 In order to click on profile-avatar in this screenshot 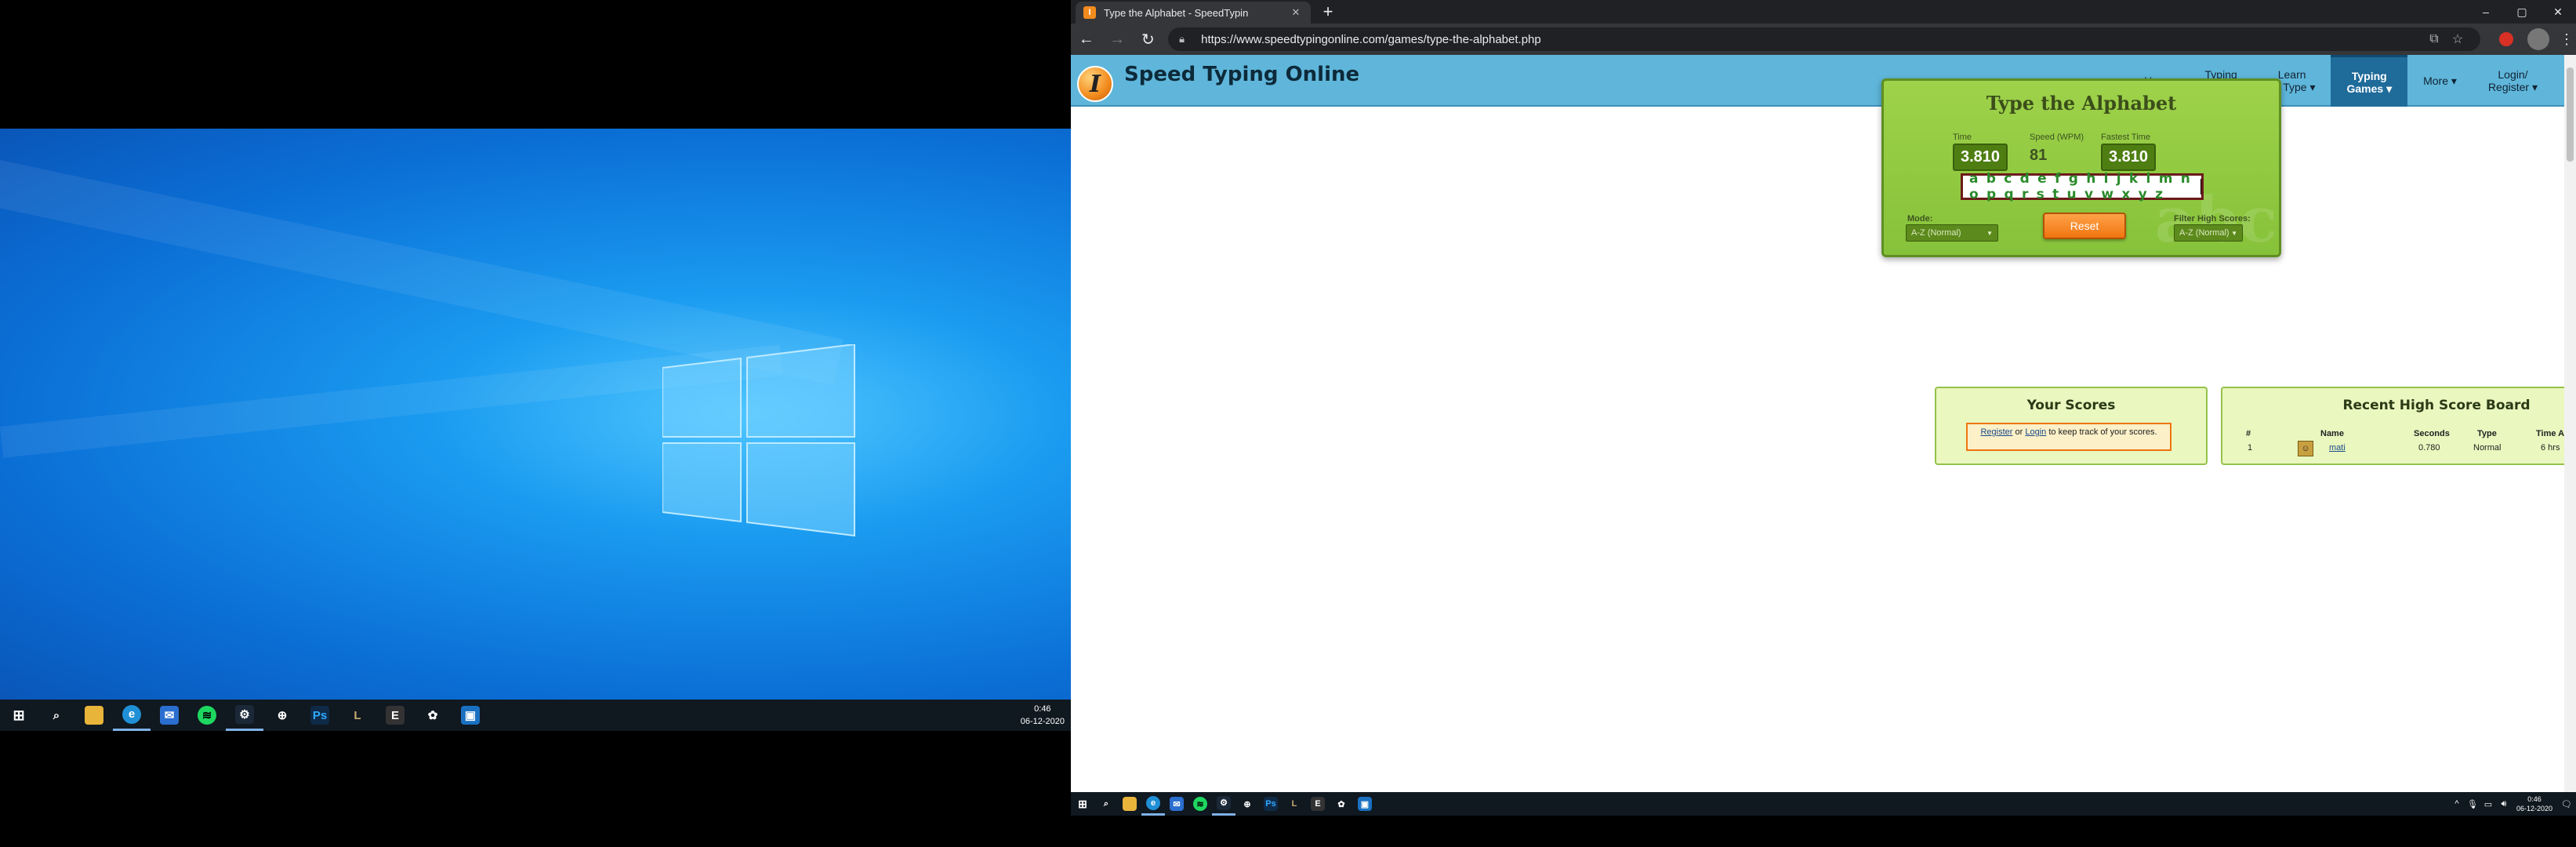, I will do `click(2538, 39)`.